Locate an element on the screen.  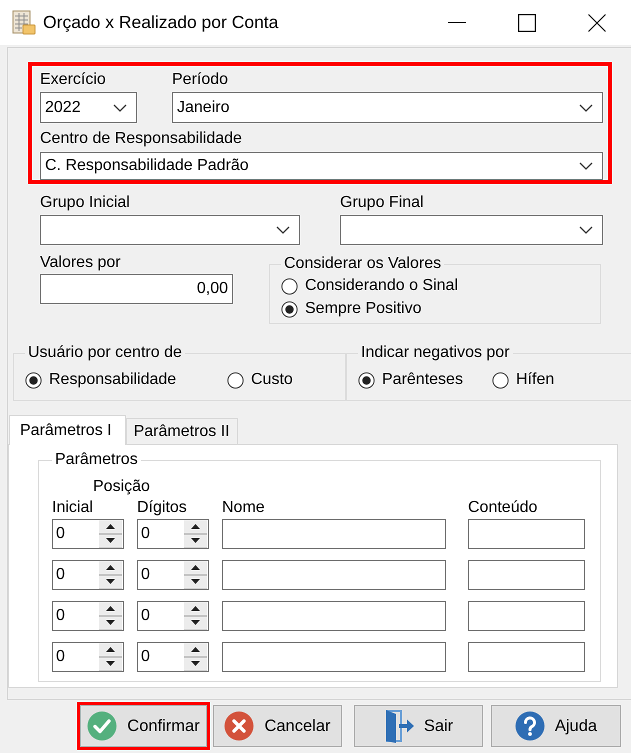
field-label: Período is located at coordinates (201, 80).